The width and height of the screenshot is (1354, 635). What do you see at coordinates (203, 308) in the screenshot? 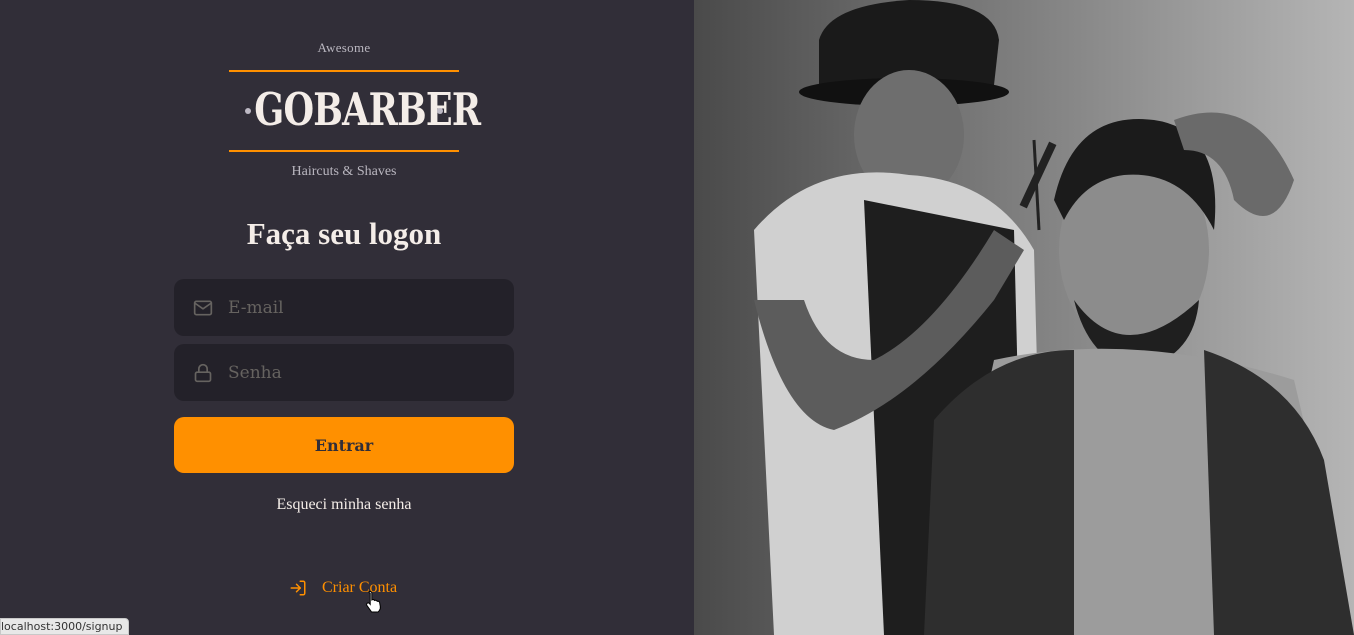
I see `mail-icon` at bounding box center [203, 308].